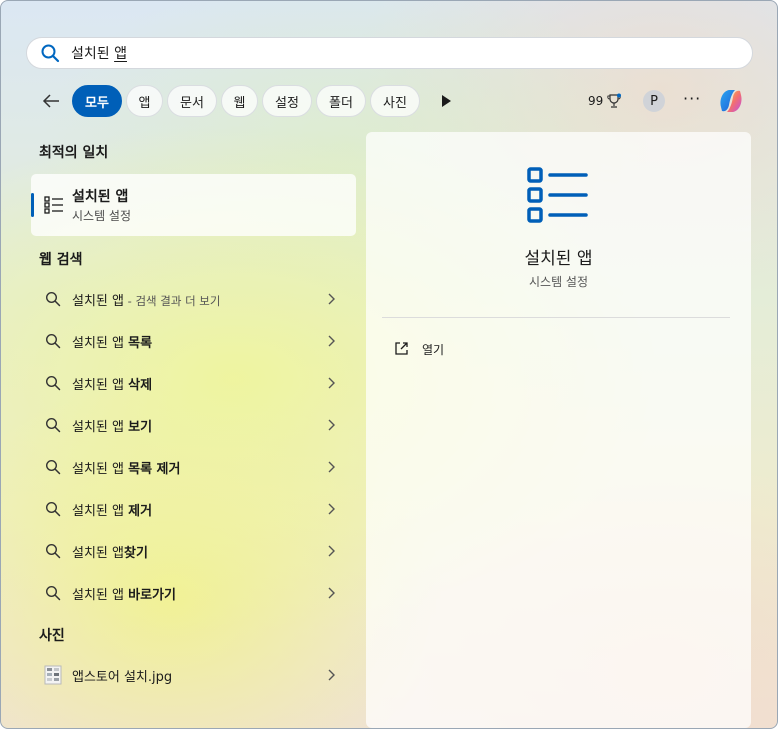 The height and width of the screenshot is (729, 778). Describe the element at coordinates (140, 385) in the screenshot. I see `query-suggestion: 삭제` at that location.